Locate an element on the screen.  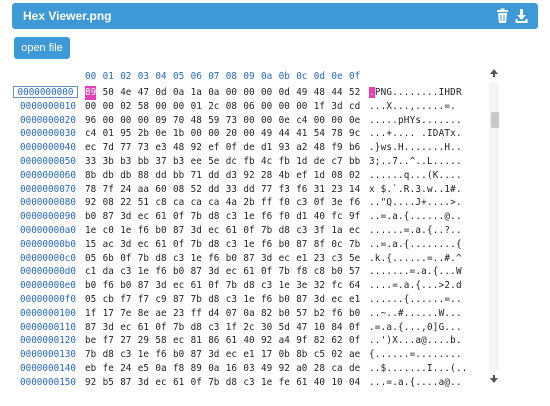
hex-byte: 92 is located at coordinates (90, 383).